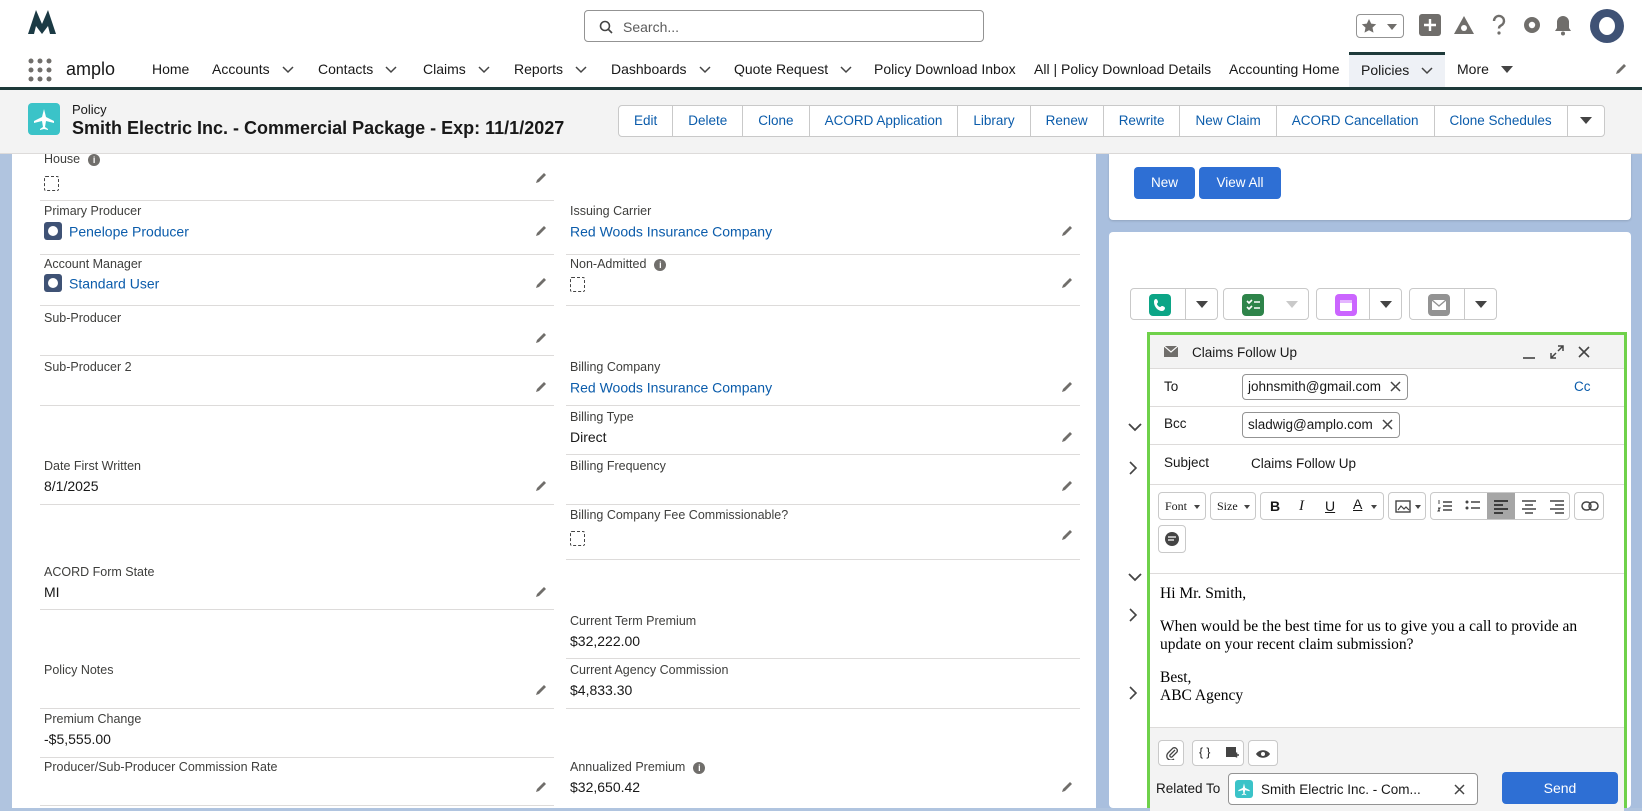  Describe the element at coordinates (1067, 121) in the screenshot. I see `renew-button: Renew` at that location.